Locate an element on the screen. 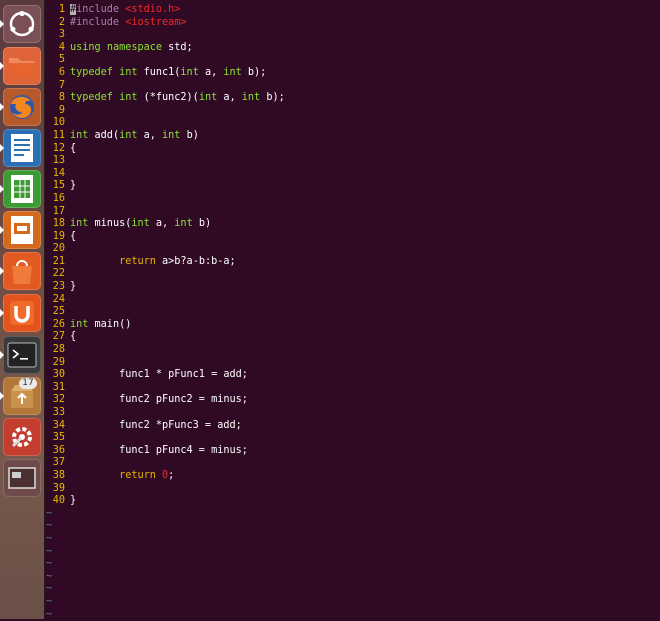 This screenshot has width=660, height=621. code-line: 3 is located at coordinates (352, 35).